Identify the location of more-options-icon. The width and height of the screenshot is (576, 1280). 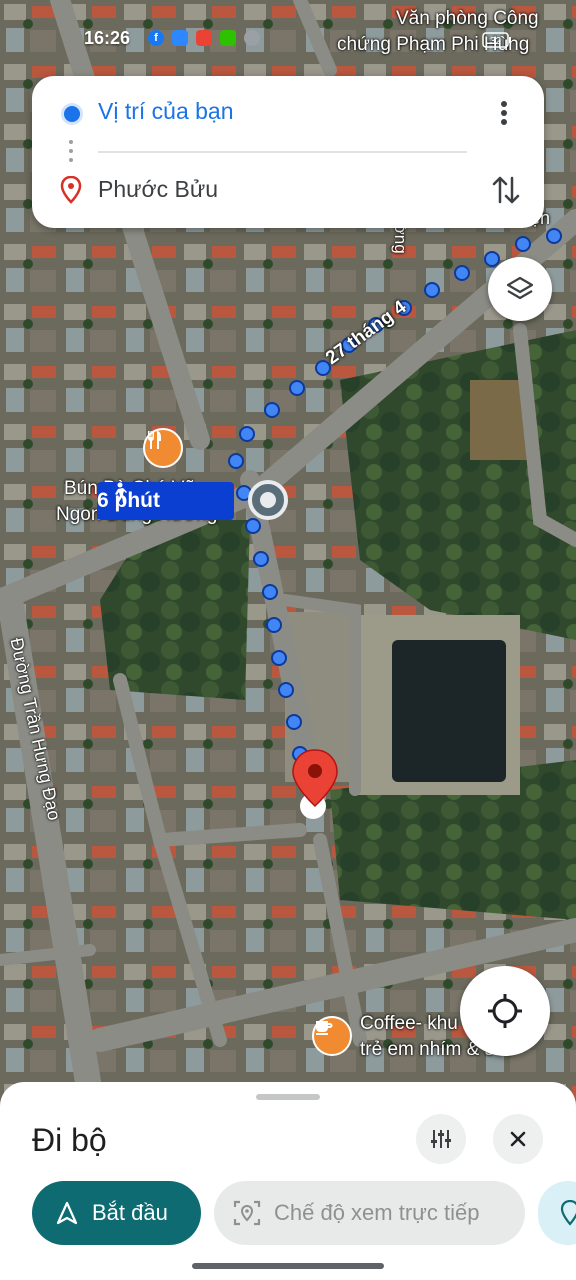
(504, 113).